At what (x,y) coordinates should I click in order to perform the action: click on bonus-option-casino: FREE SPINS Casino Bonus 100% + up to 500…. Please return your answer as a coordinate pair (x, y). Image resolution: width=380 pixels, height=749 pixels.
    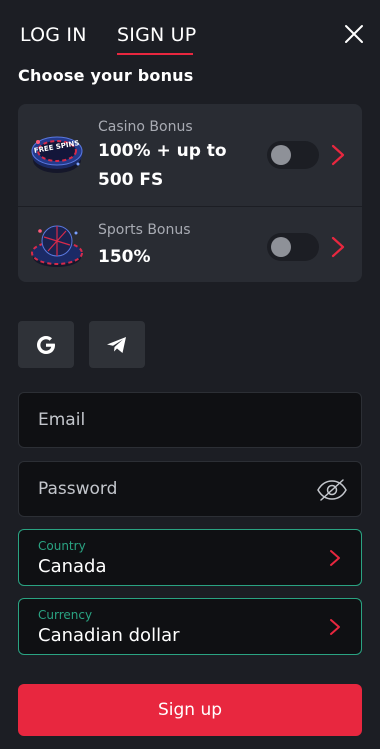
    Looking at the image, I should click on (190, 155).